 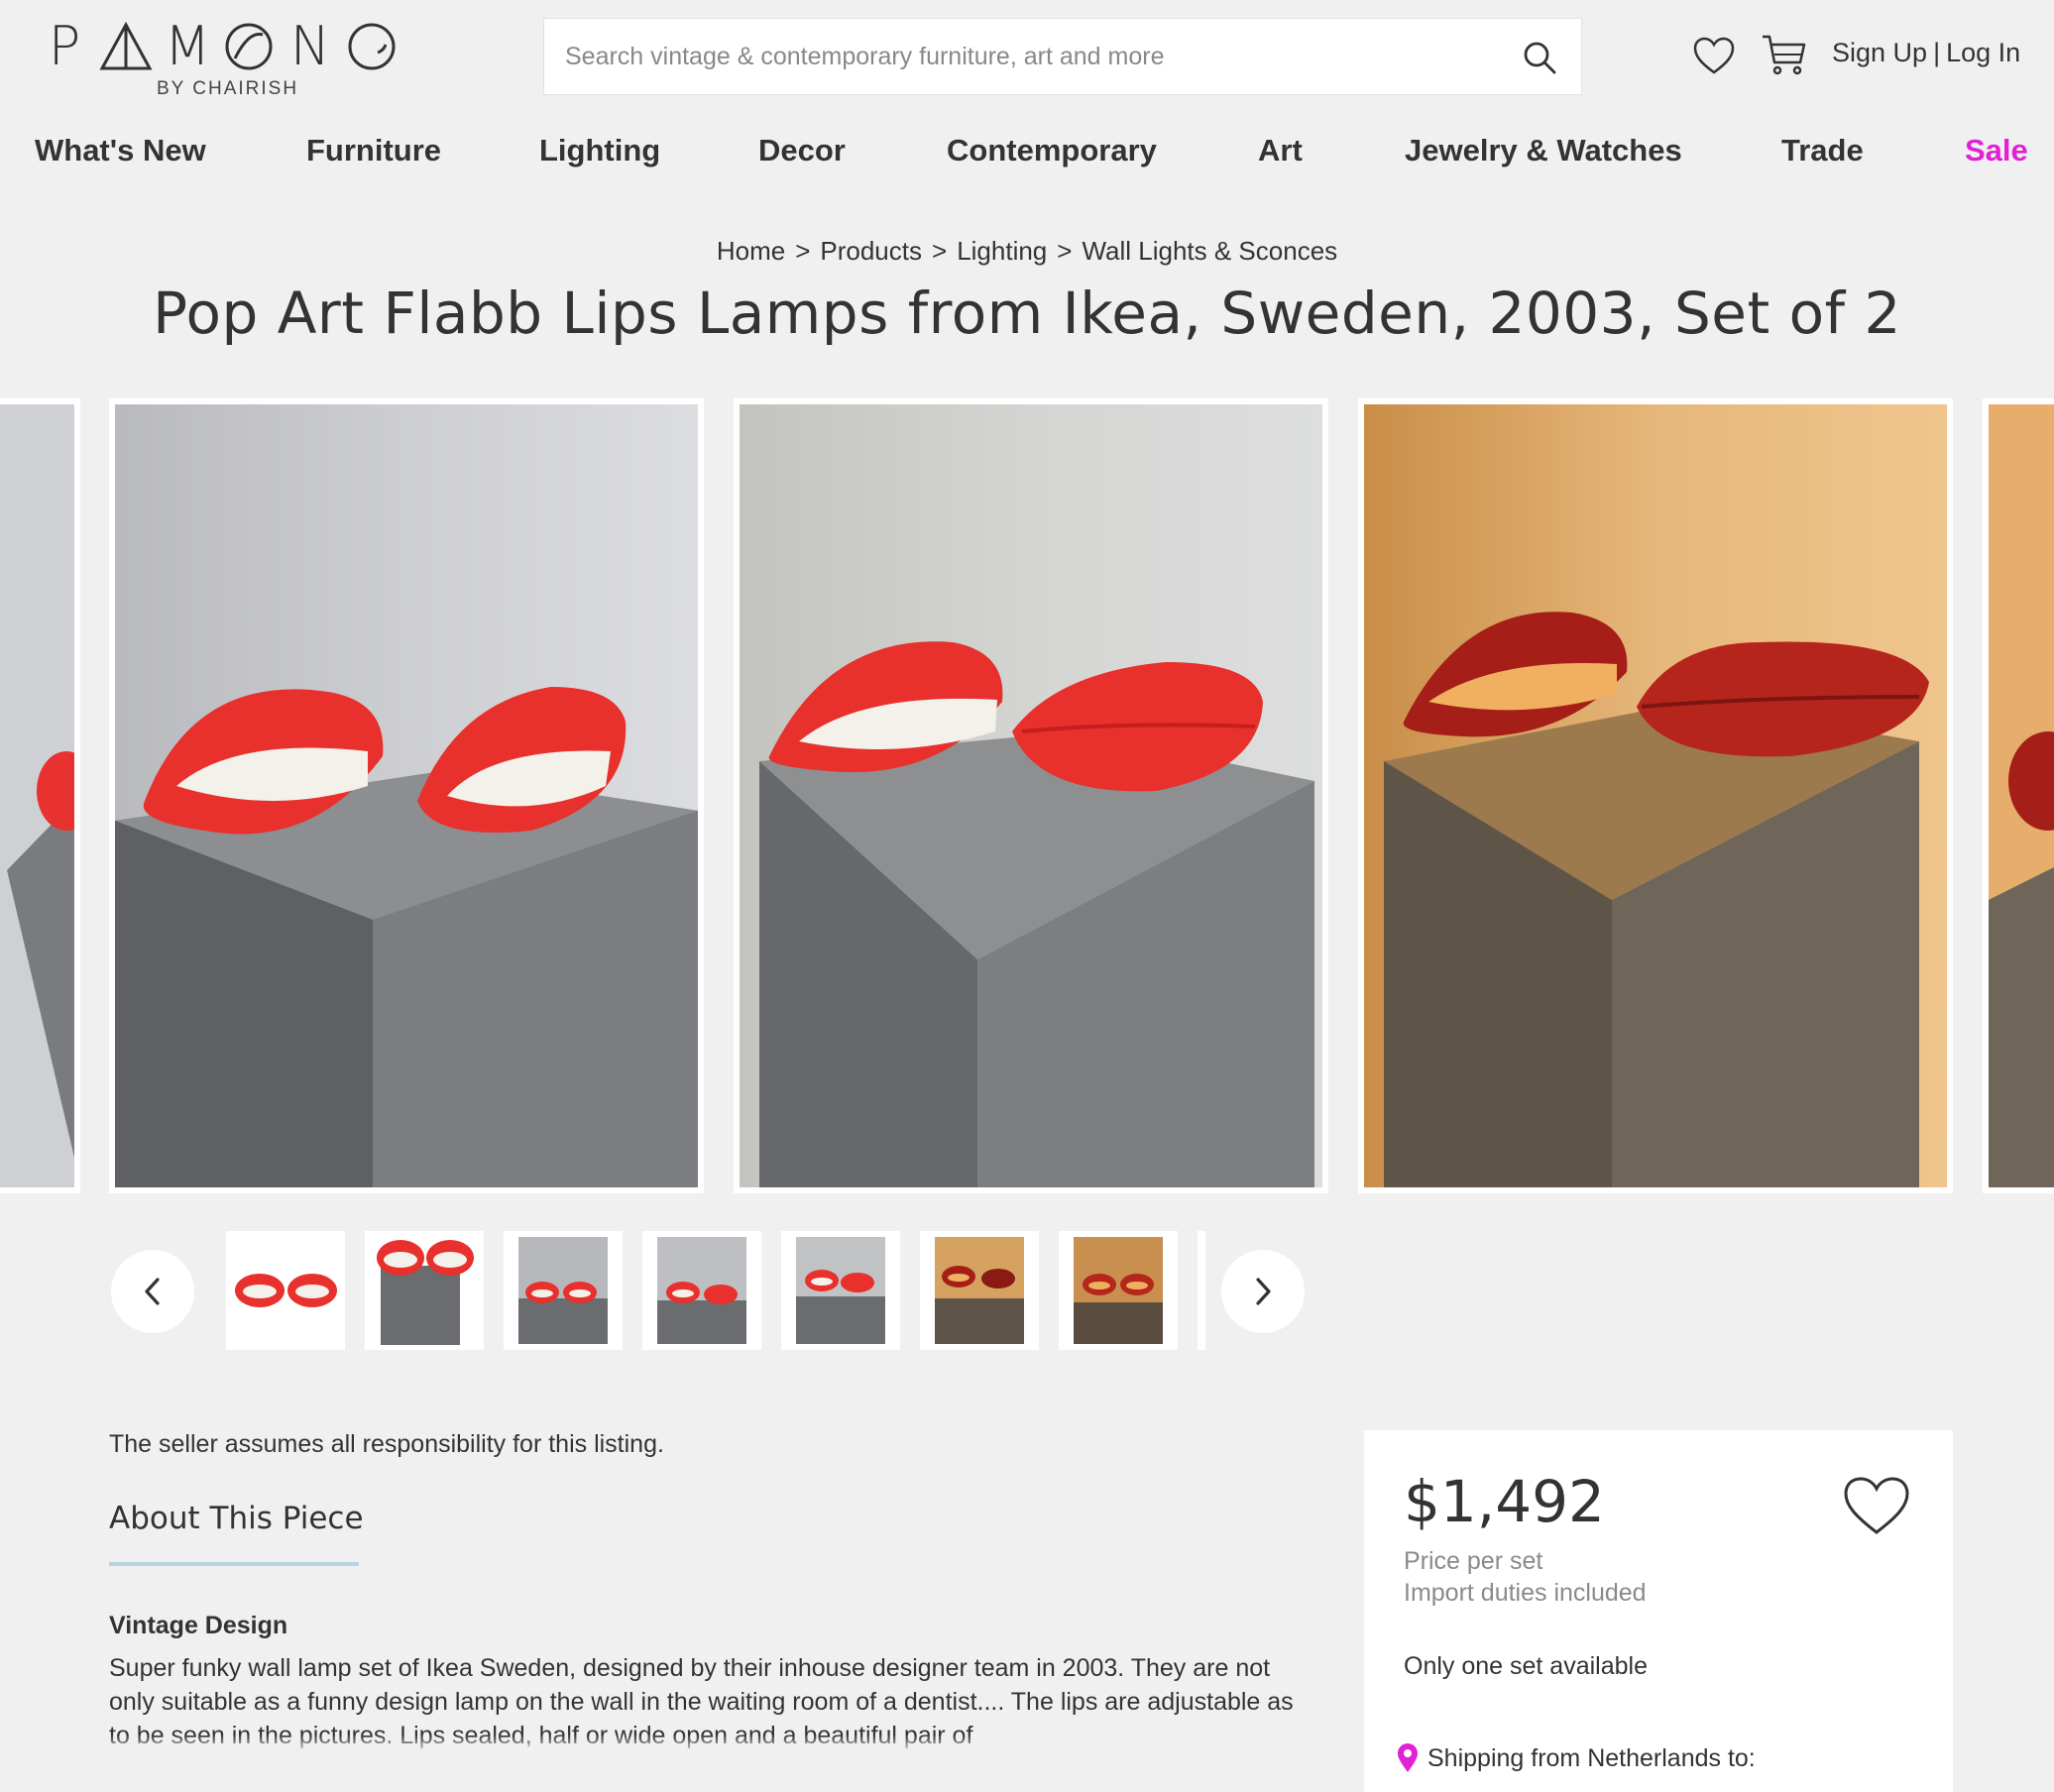 I want to click on logo-triangle-glyph, so click(x=126, y=46).